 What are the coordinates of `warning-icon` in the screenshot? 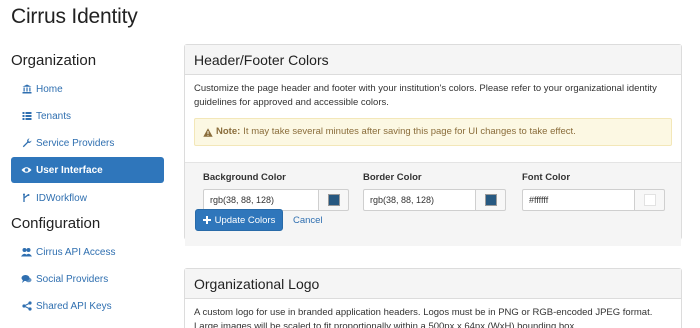 It's located at (208, 132).